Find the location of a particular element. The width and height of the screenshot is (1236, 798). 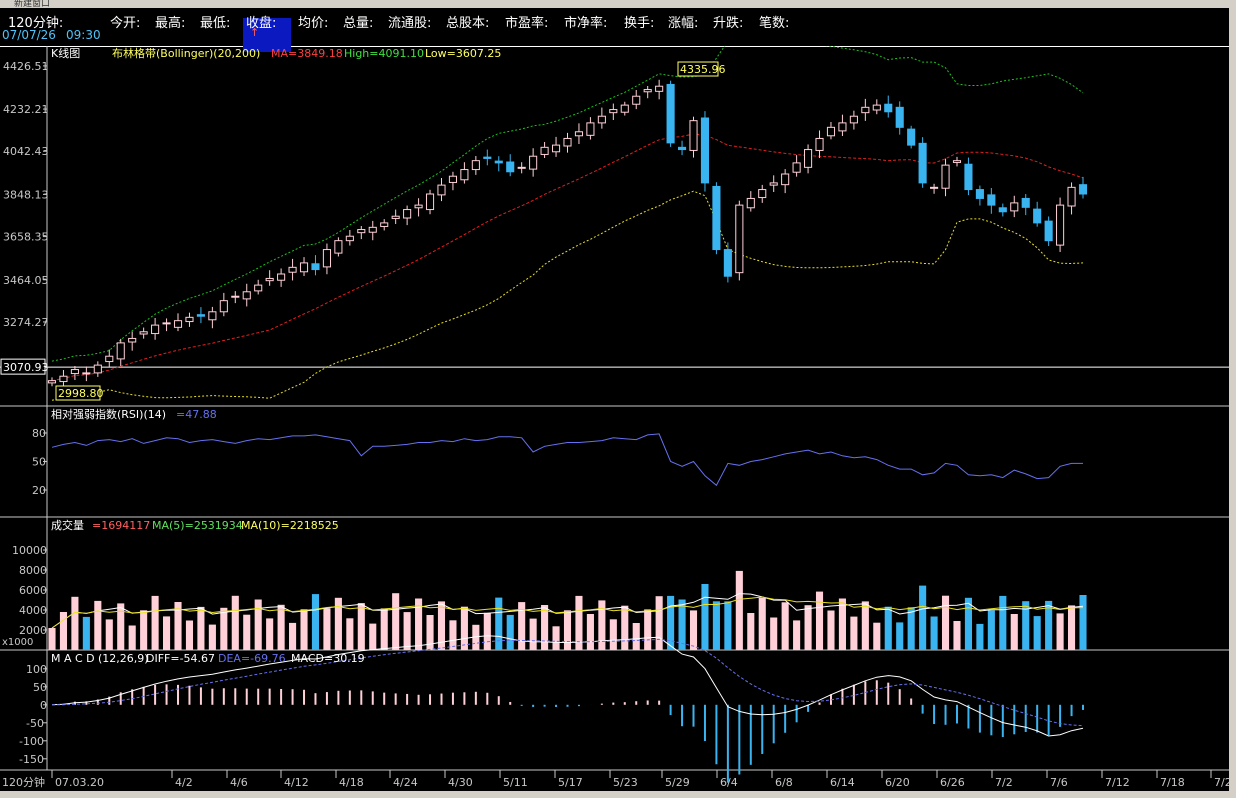

x-tick-label: 7/6 is located at coordinates (1059, 782).